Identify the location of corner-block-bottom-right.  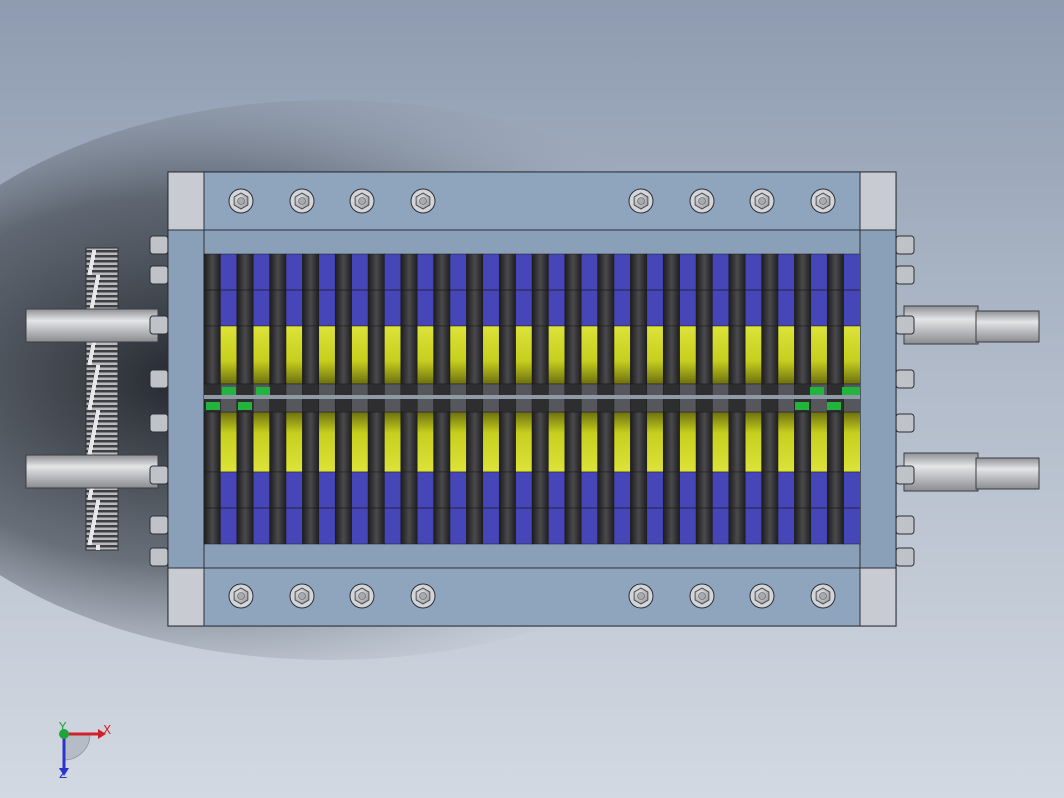
(878, 597).